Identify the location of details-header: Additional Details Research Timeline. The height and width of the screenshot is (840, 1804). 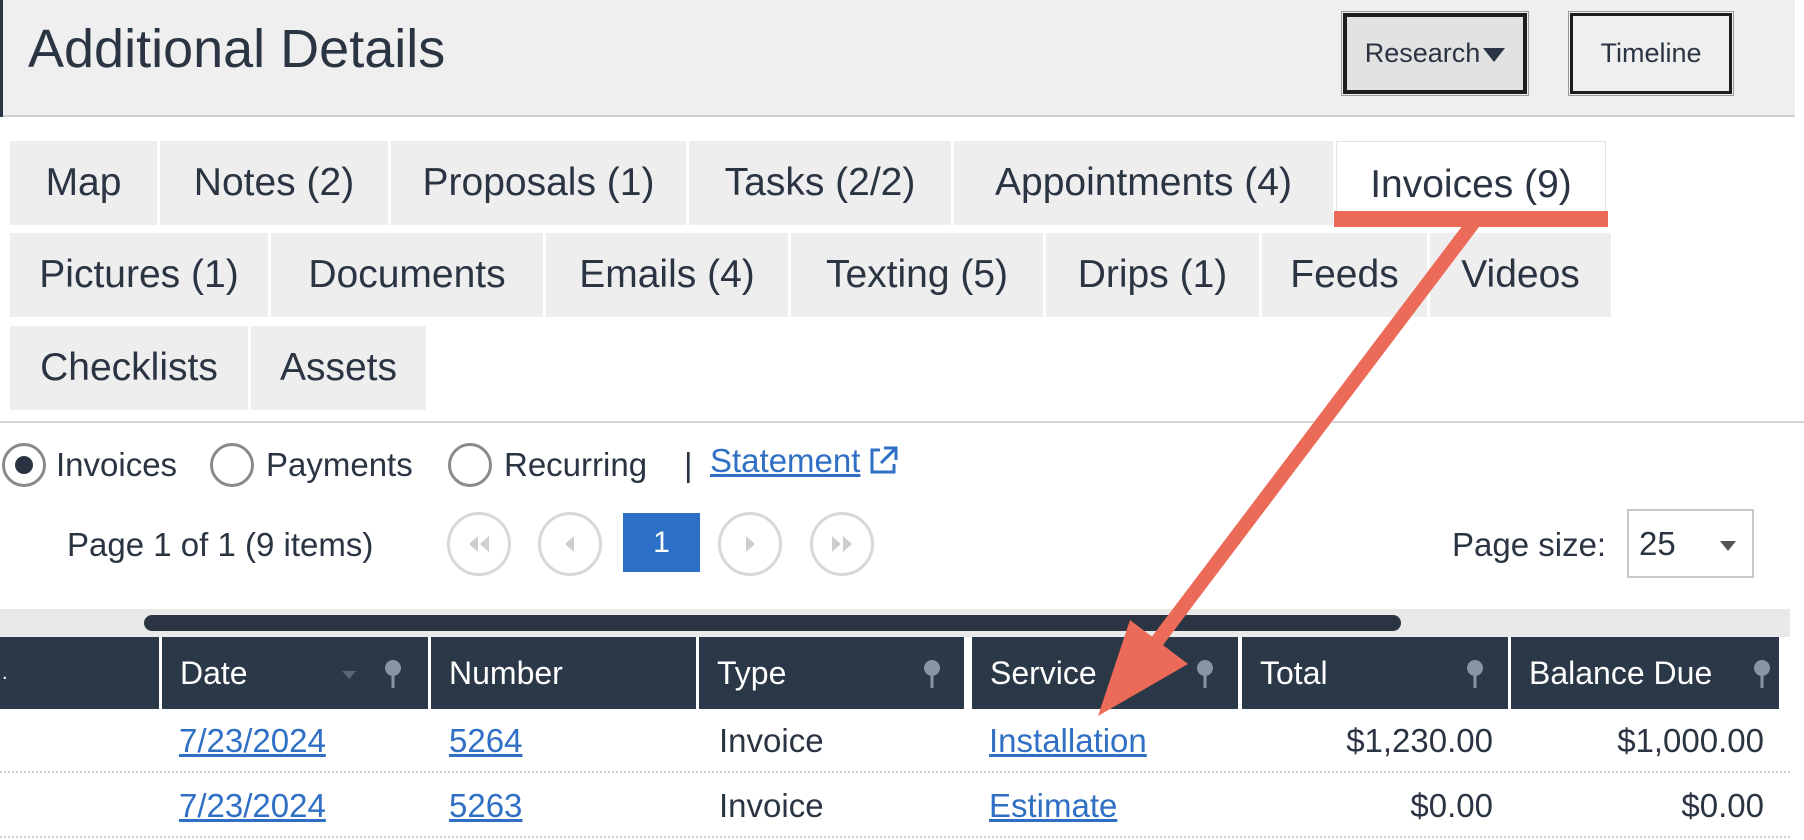
(897, 58).